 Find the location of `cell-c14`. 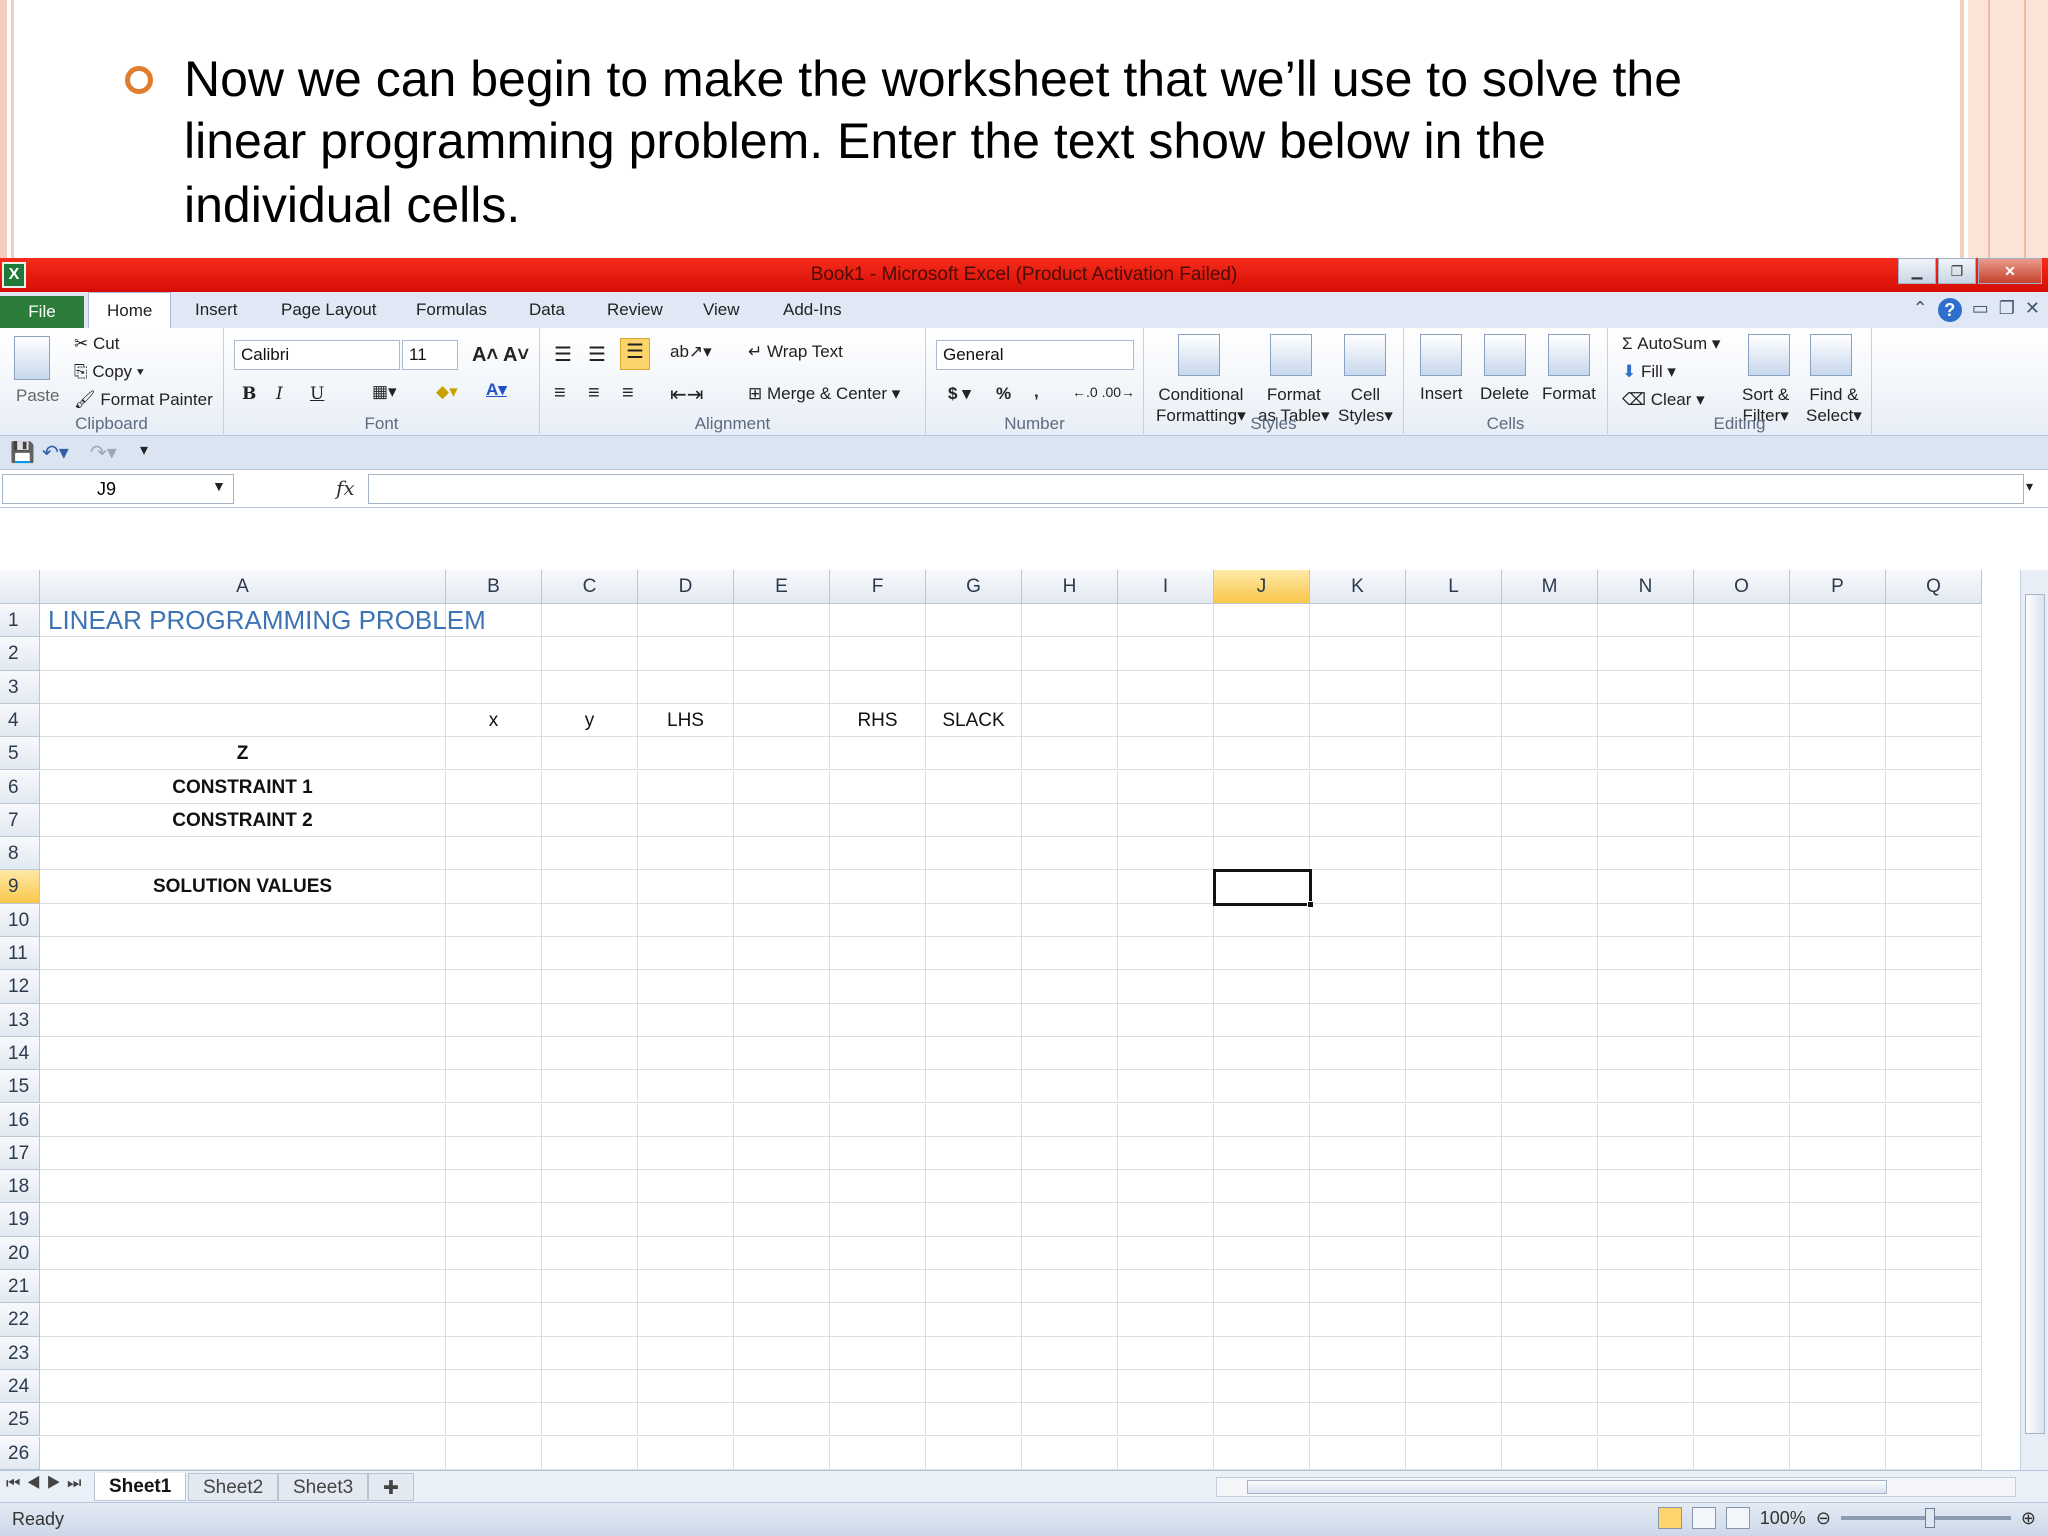

cell-c14 is located at coordinates (590, 1053).